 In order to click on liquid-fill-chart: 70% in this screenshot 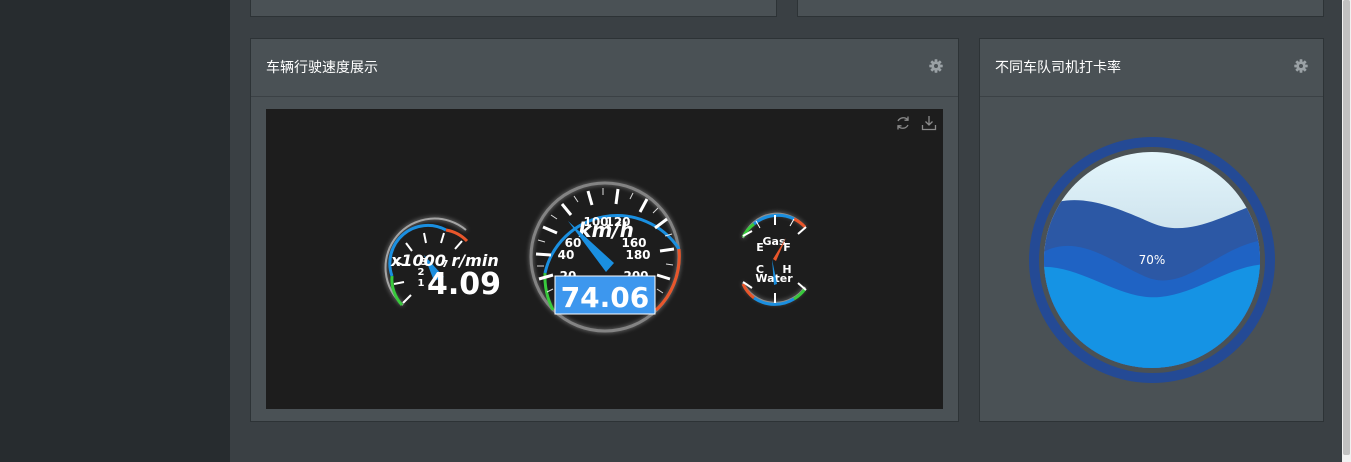, I will do `click(1152, 260)`.